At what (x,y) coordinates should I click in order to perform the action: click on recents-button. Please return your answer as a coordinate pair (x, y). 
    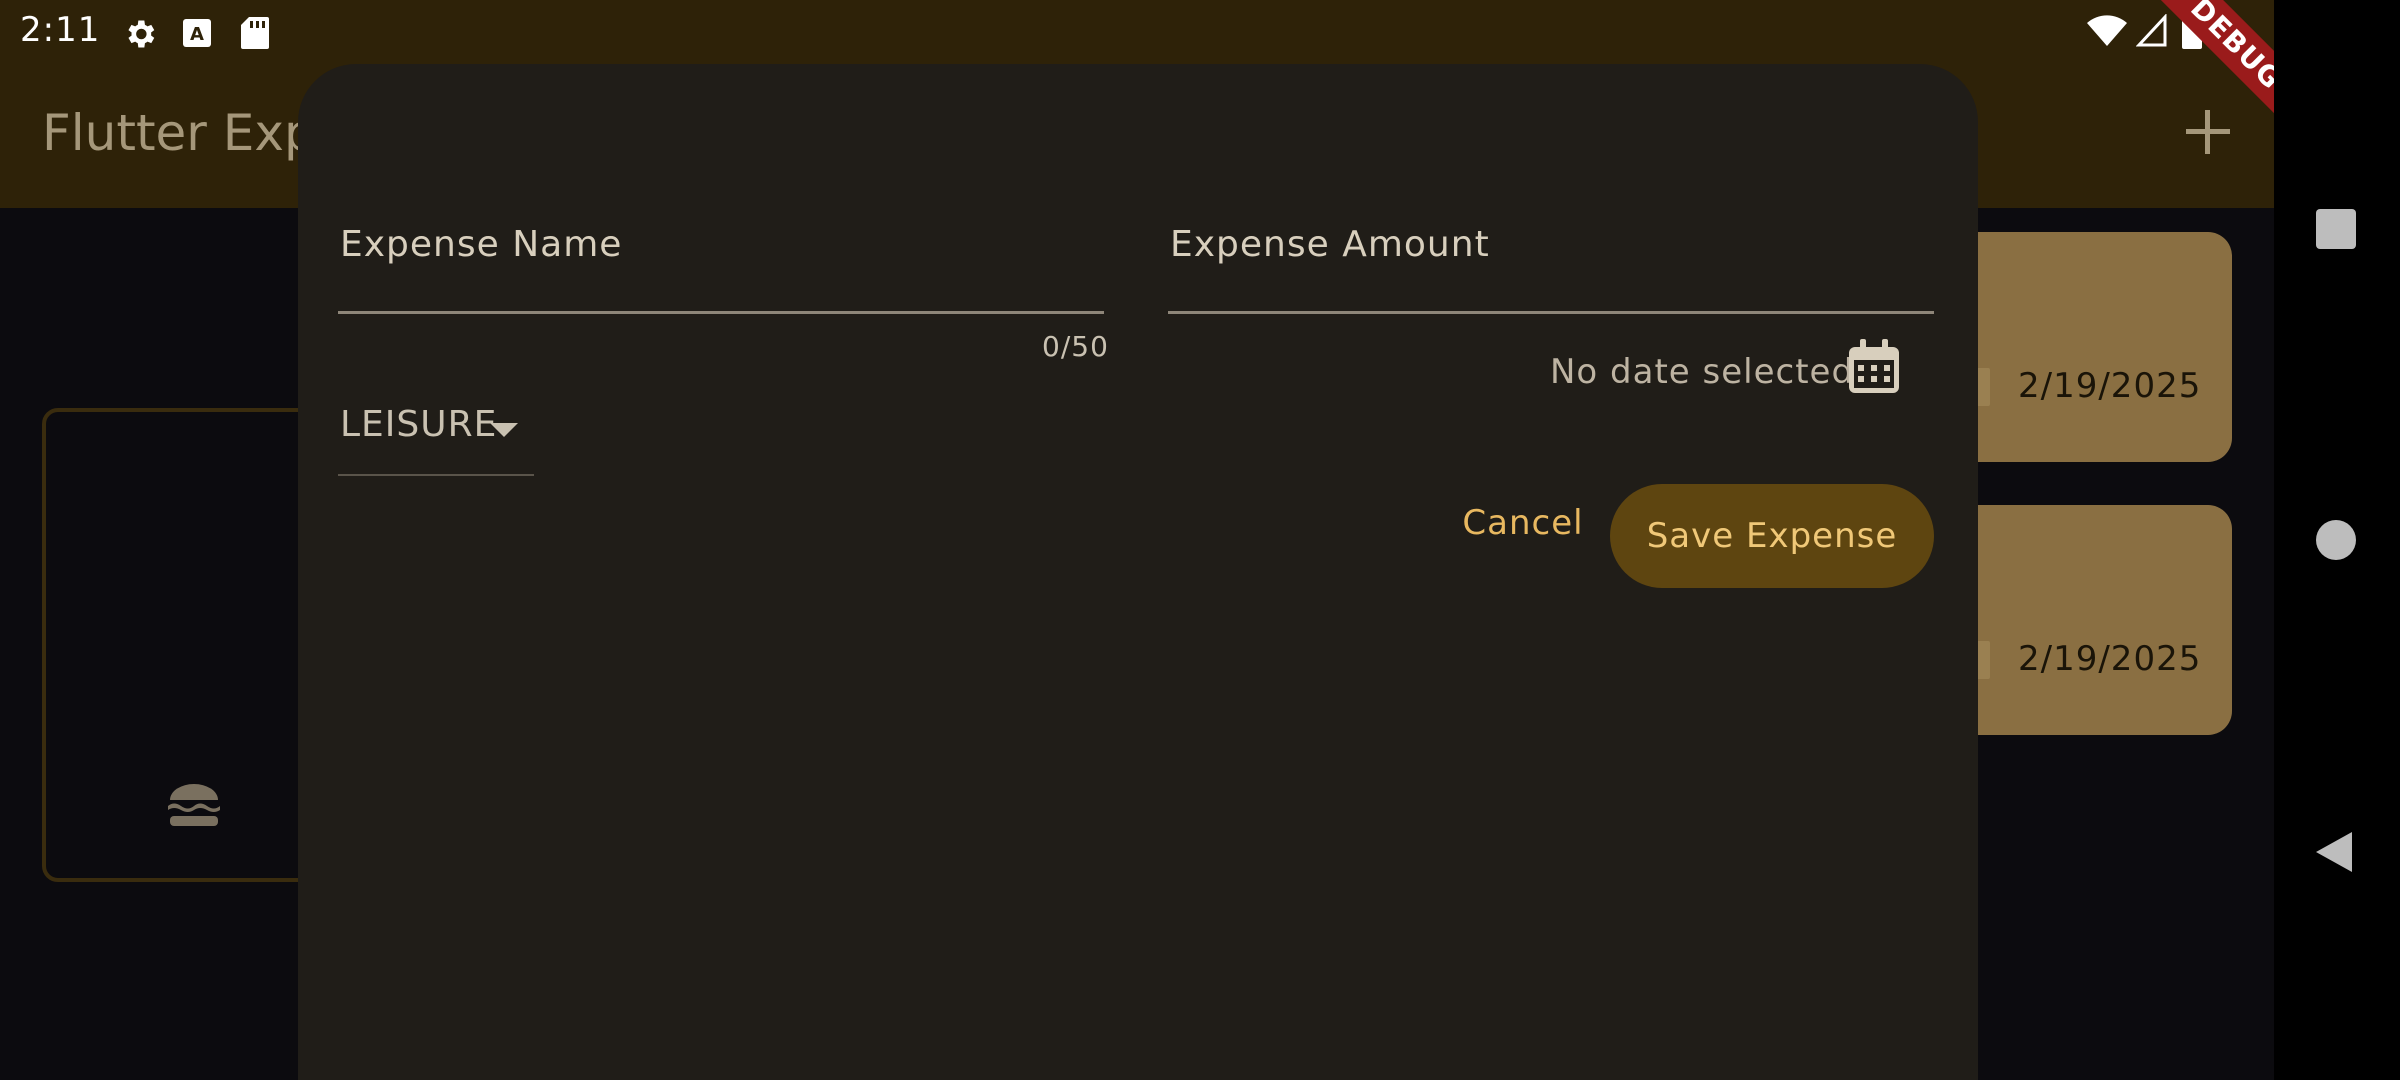
    Looking at the image, I should click on (2336, 229).